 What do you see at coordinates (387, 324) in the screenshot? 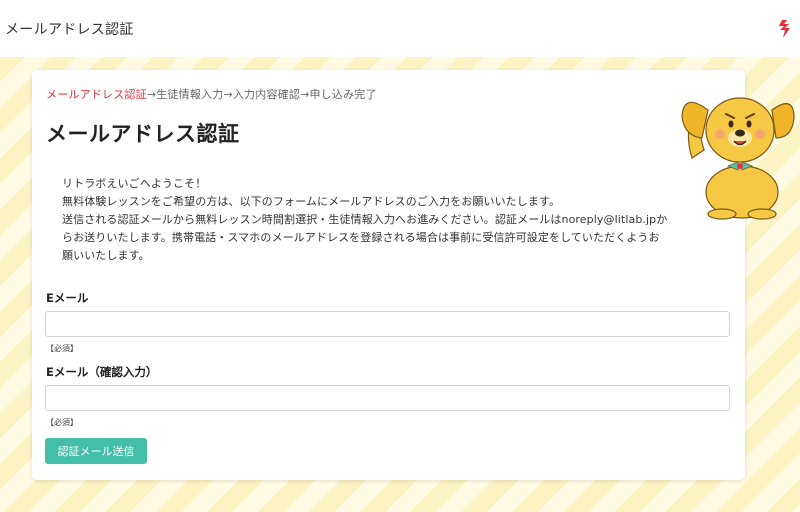
I see `email-field` at bounding box center [387, 324].